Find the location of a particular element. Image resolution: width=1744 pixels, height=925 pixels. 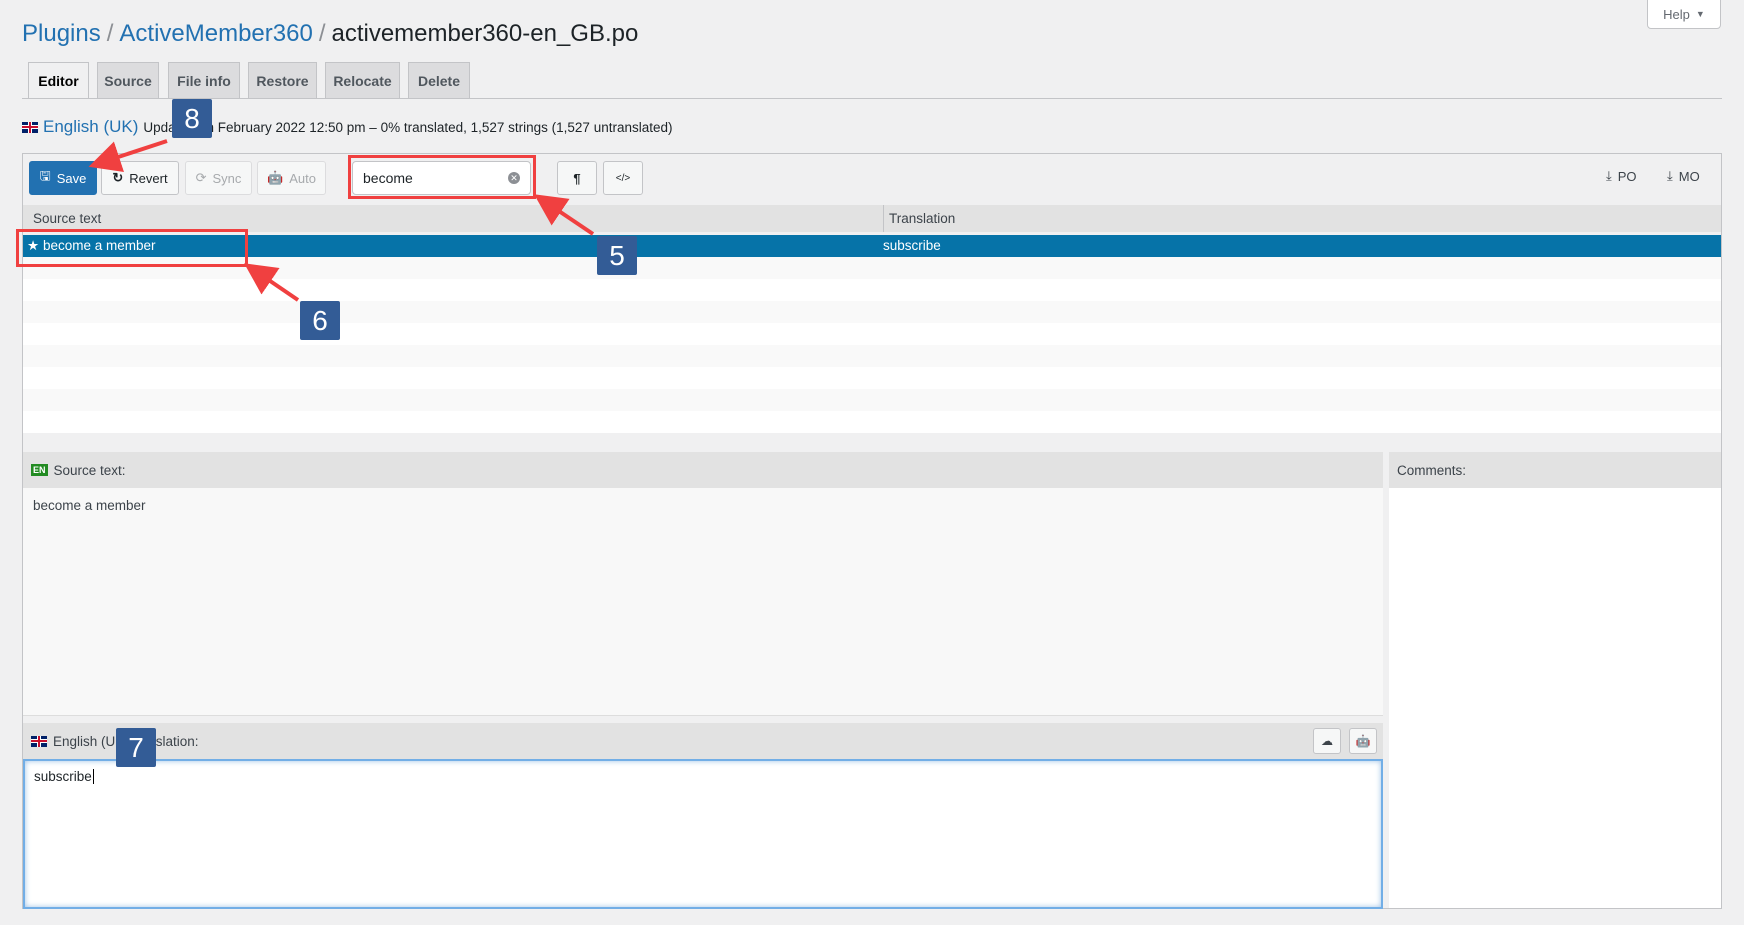

annotation-badge-8: 8 is located at coordinates (192, 118).